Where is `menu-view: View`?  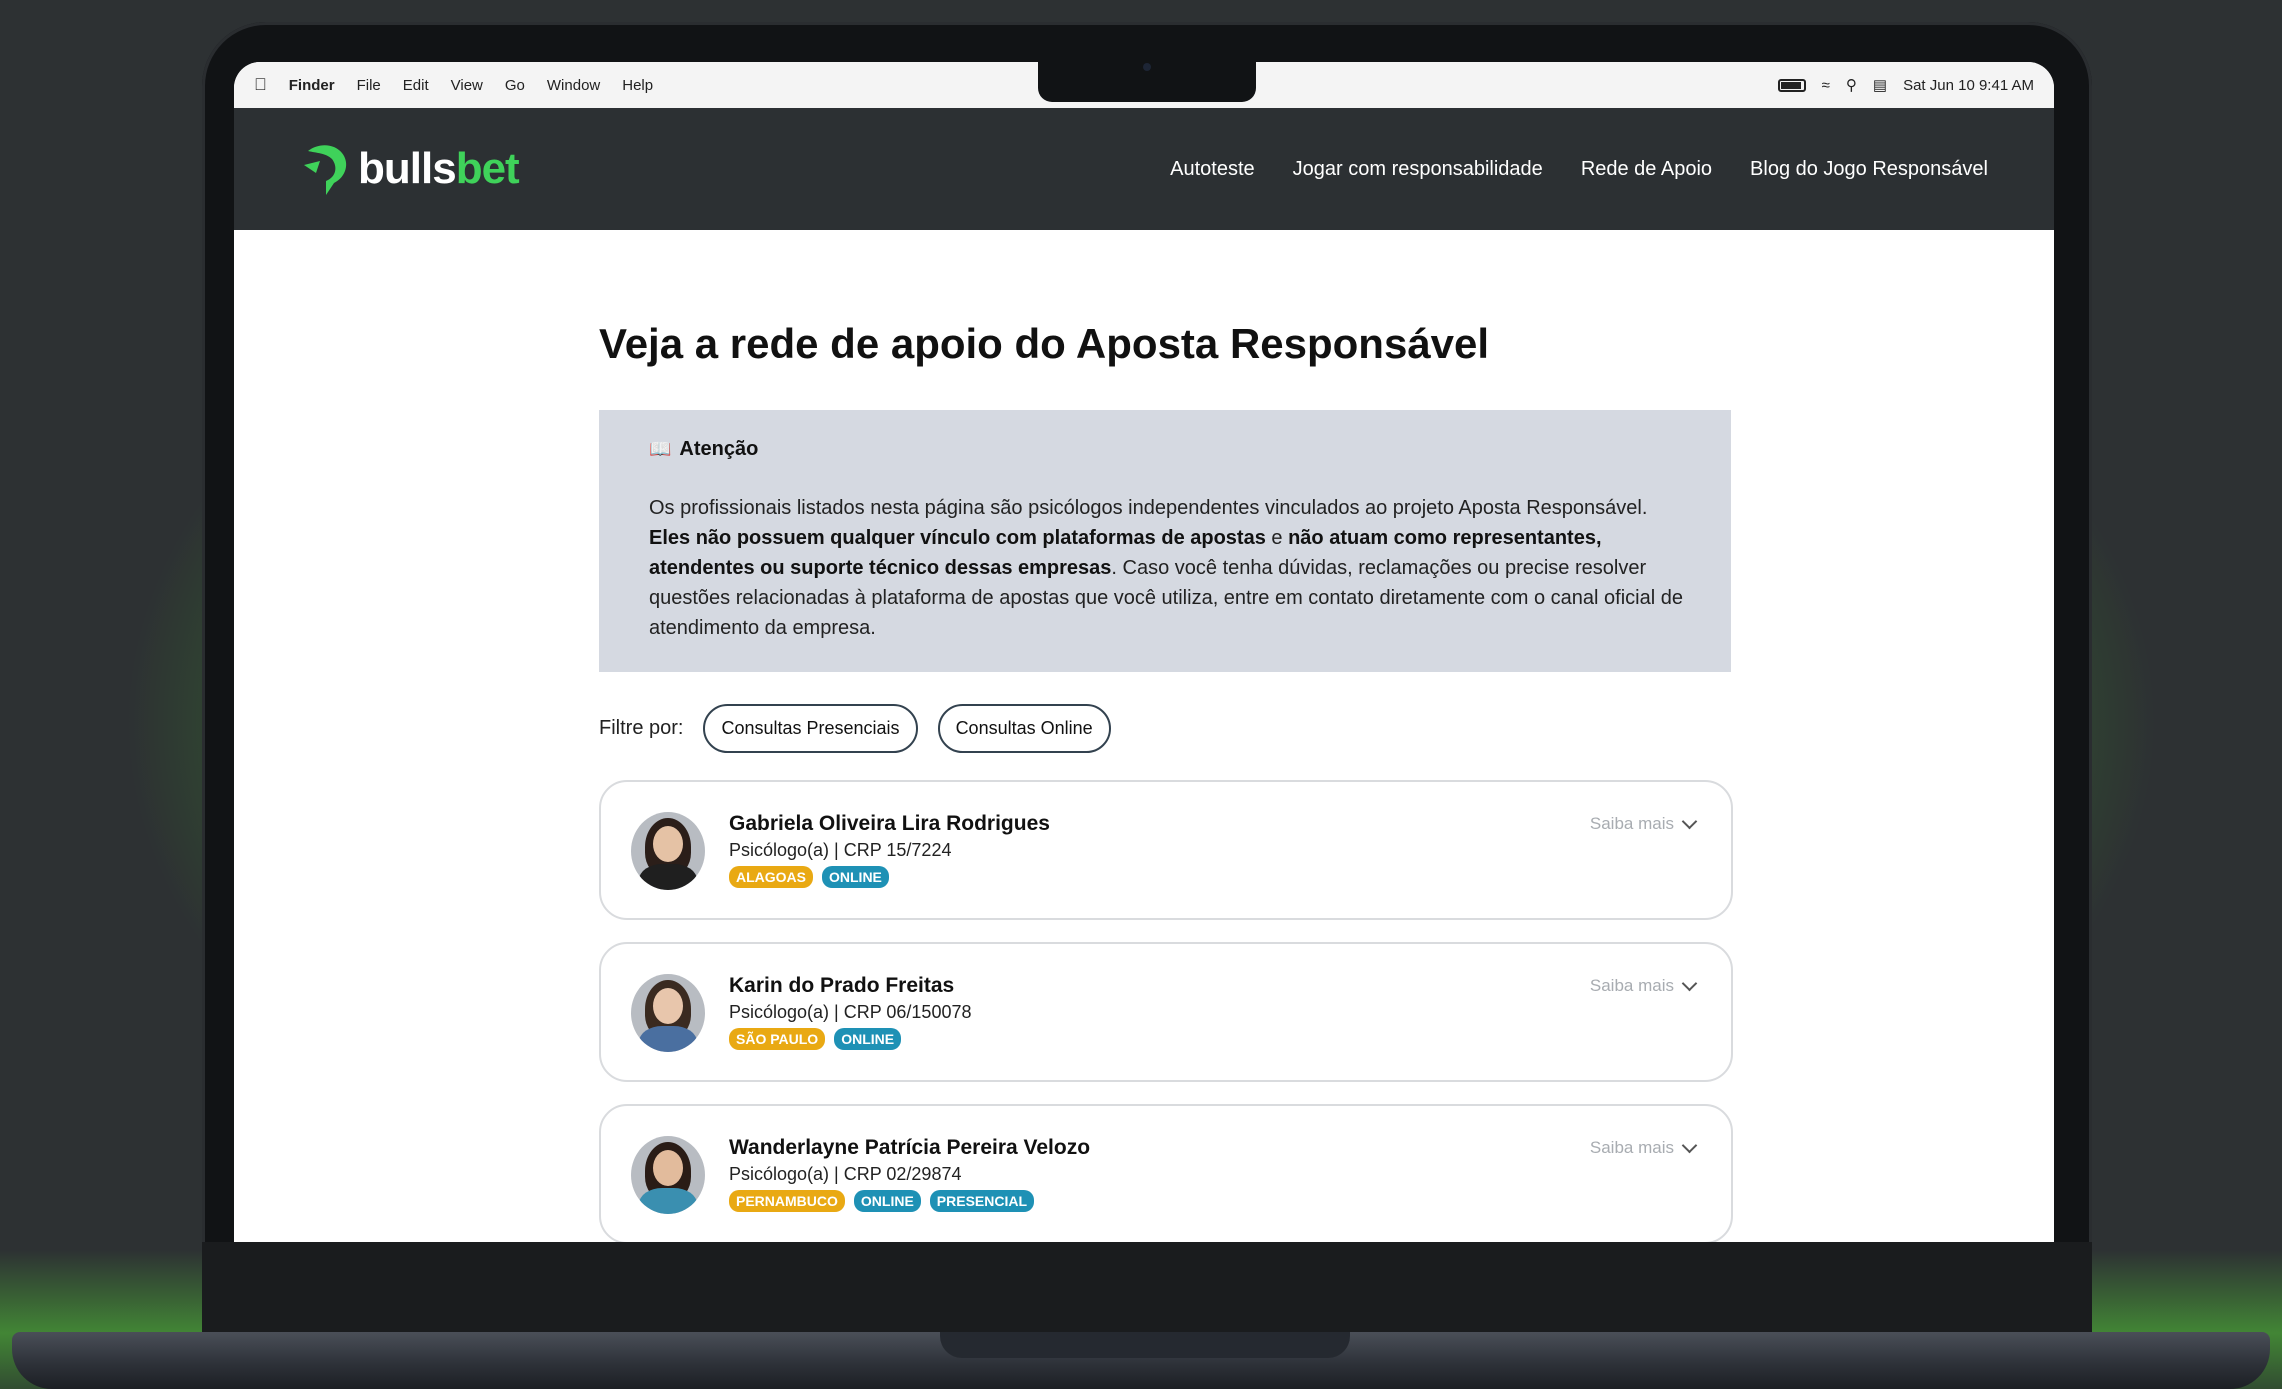
menu-view: View is located at coordinates (467, 85).